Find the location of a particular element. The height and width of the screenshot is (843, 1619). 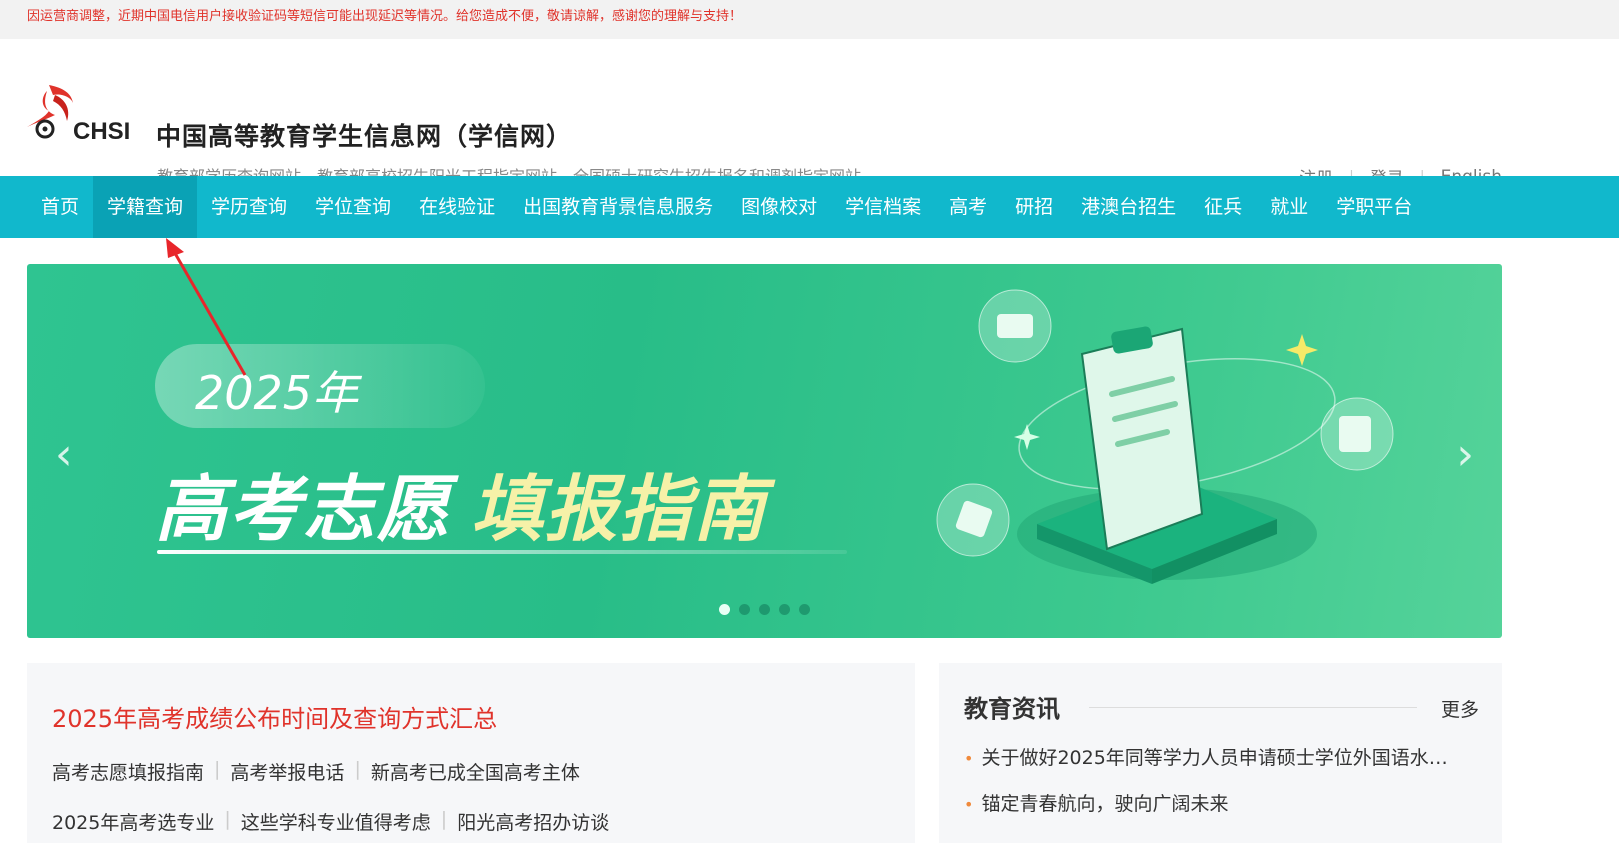

nav-item-gaokao: 高考 is located at coordinates (968, 207).